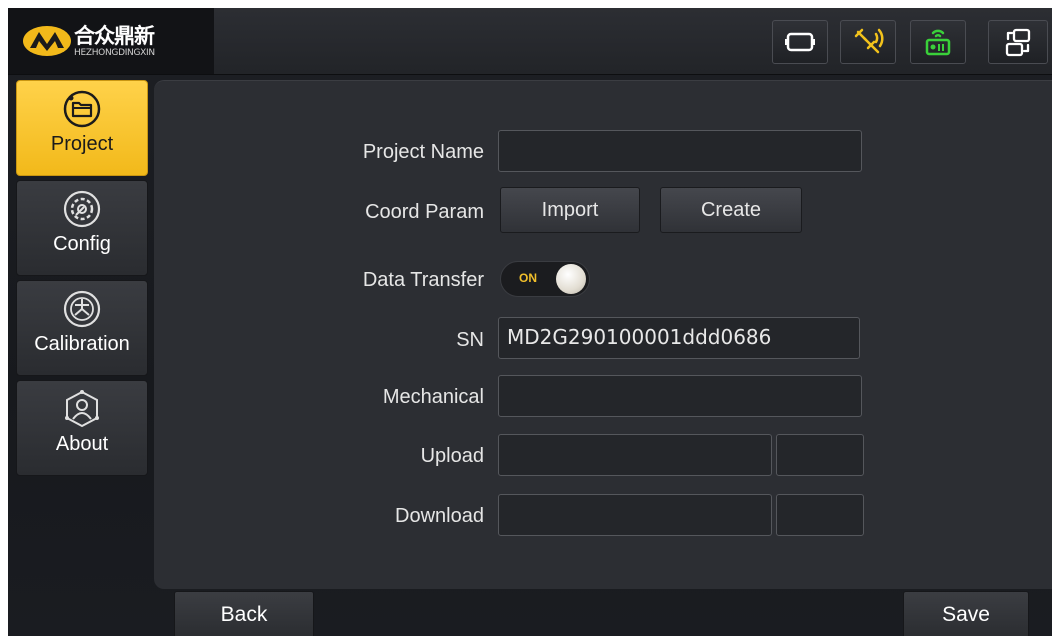 The height and width of the screenshot is (636, 1052). I want to click on brand-logo: 合众鼎新 HEZHONGDINGXIN, so click(111, 41).